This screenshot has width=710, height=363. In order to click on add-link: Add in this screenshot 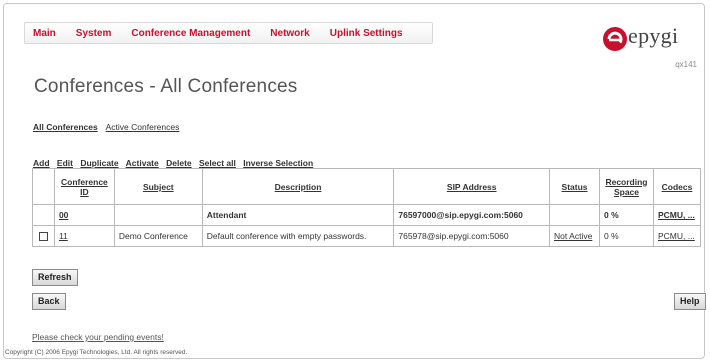, I will do `click(41, 163)`.